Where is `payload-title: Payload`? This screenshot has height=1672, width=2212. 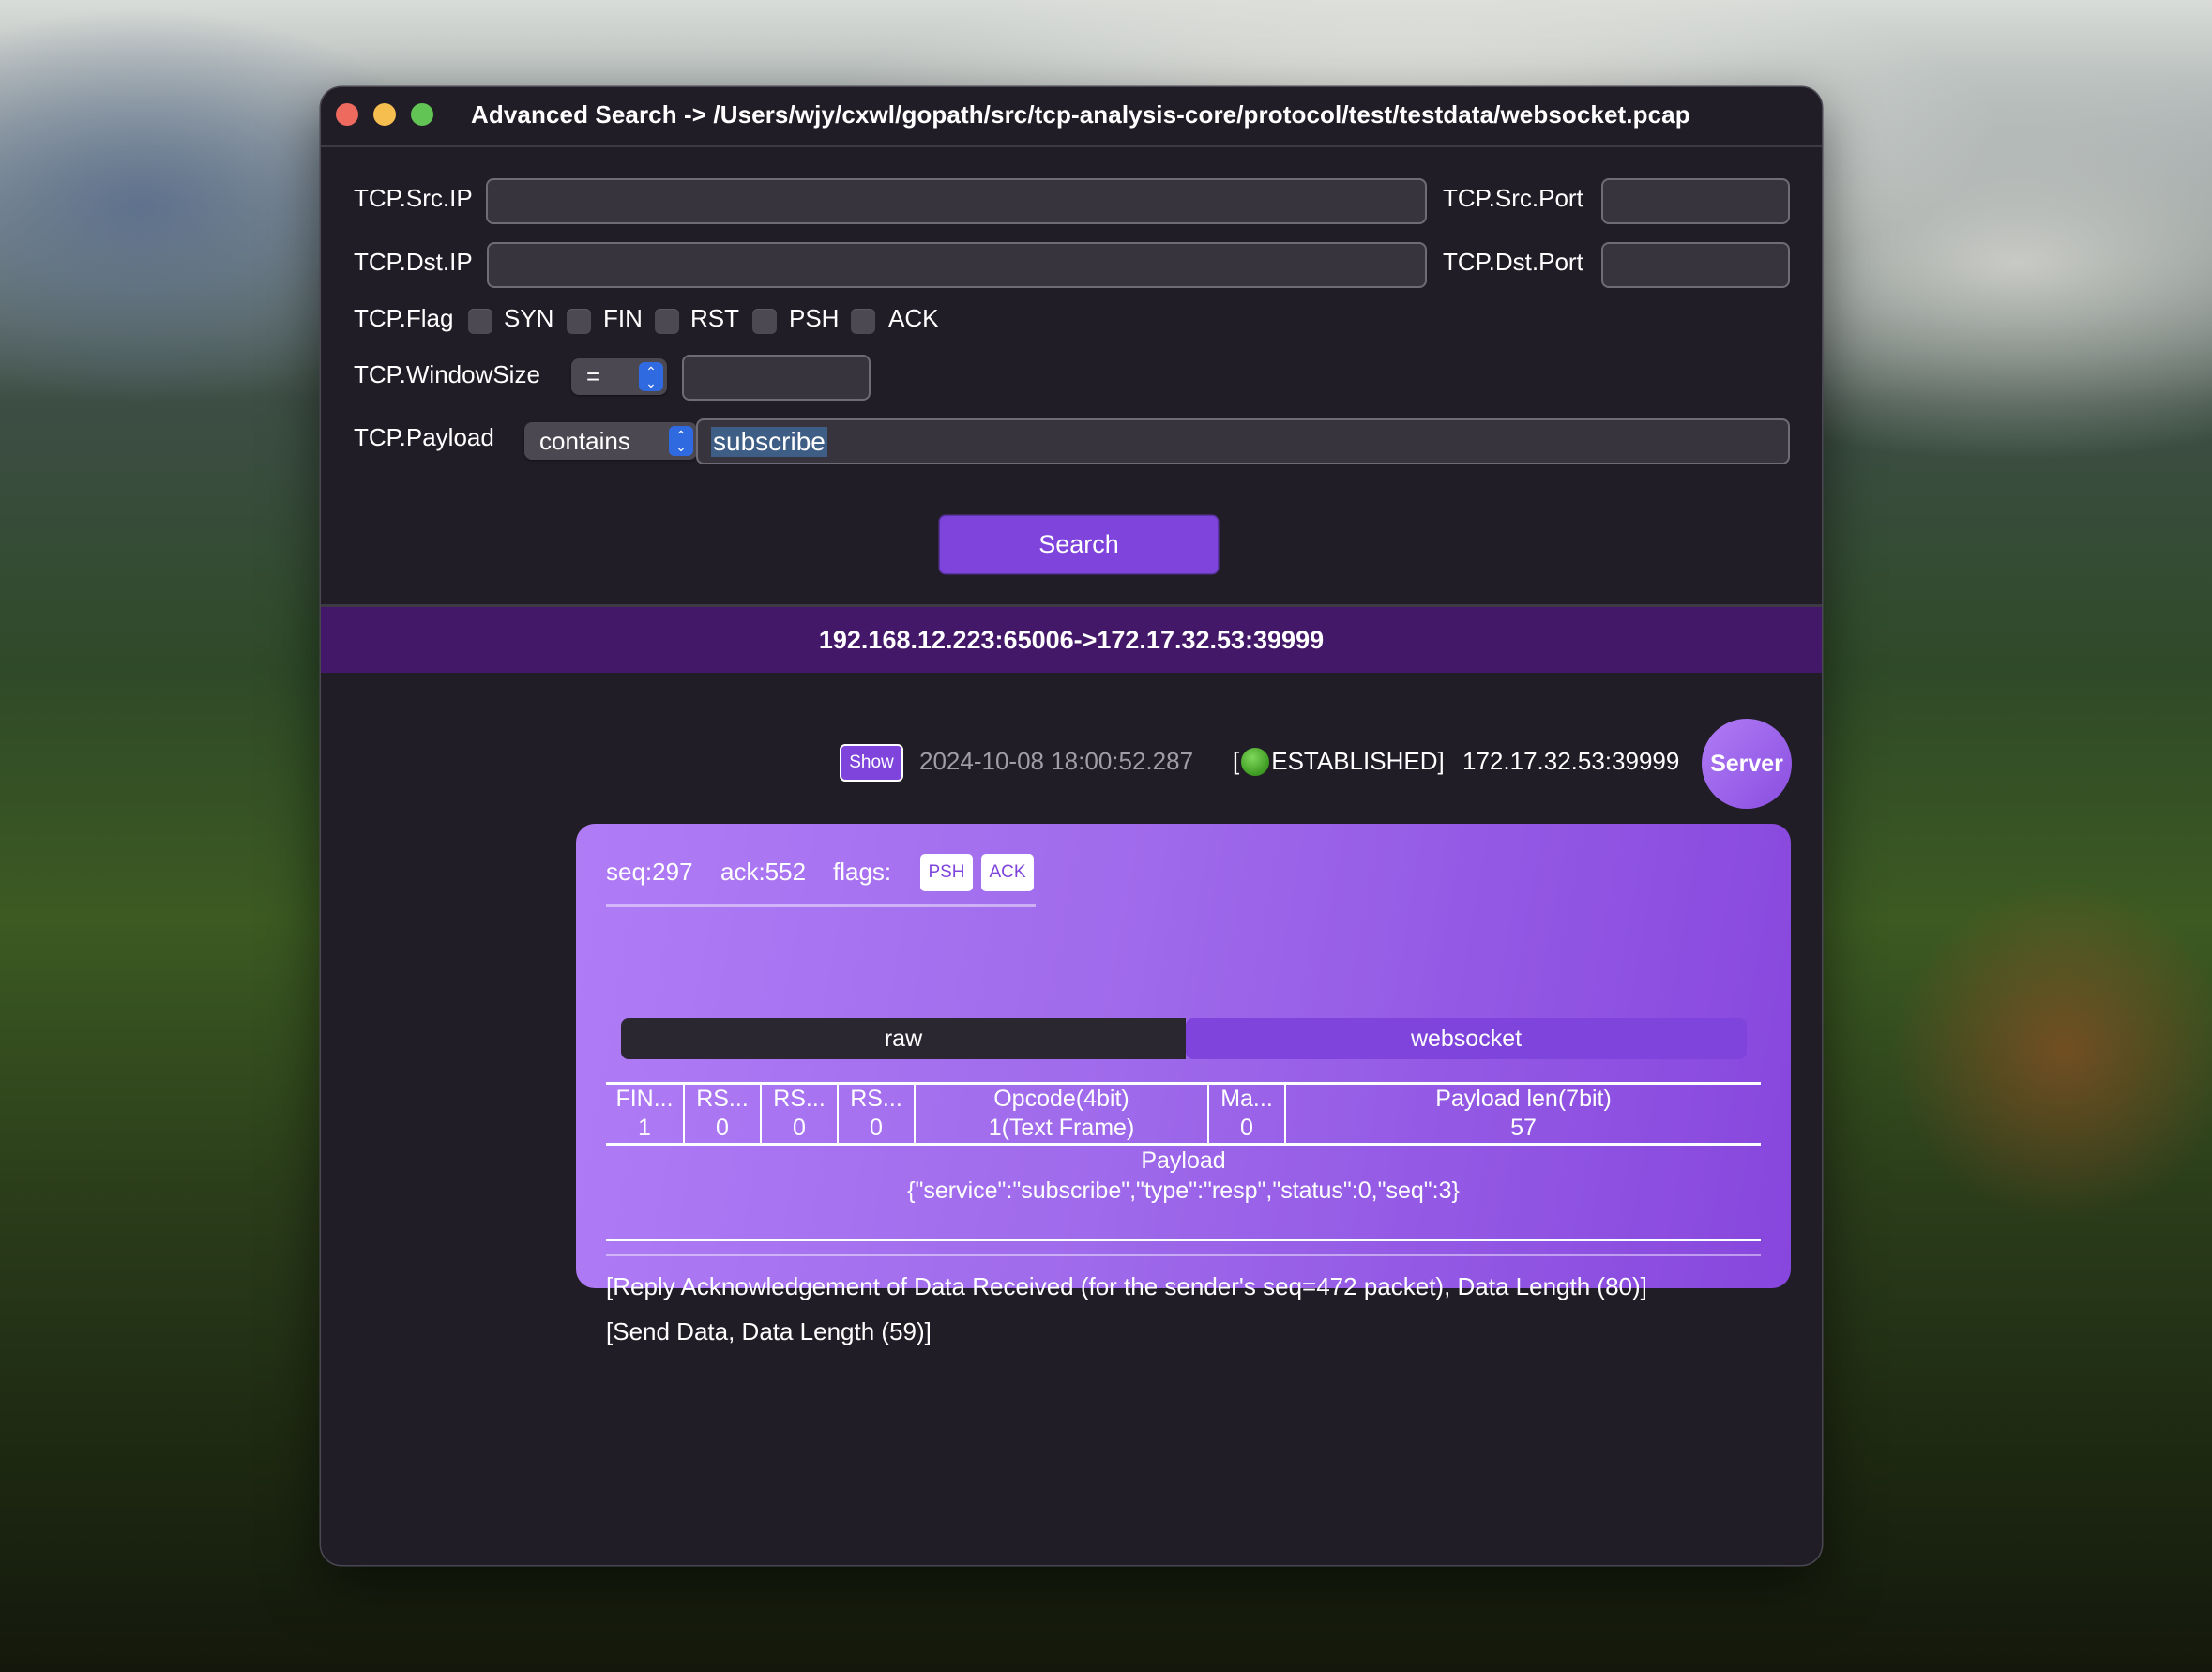
payload-title: Payload is located at coordinates (1183, 1161).